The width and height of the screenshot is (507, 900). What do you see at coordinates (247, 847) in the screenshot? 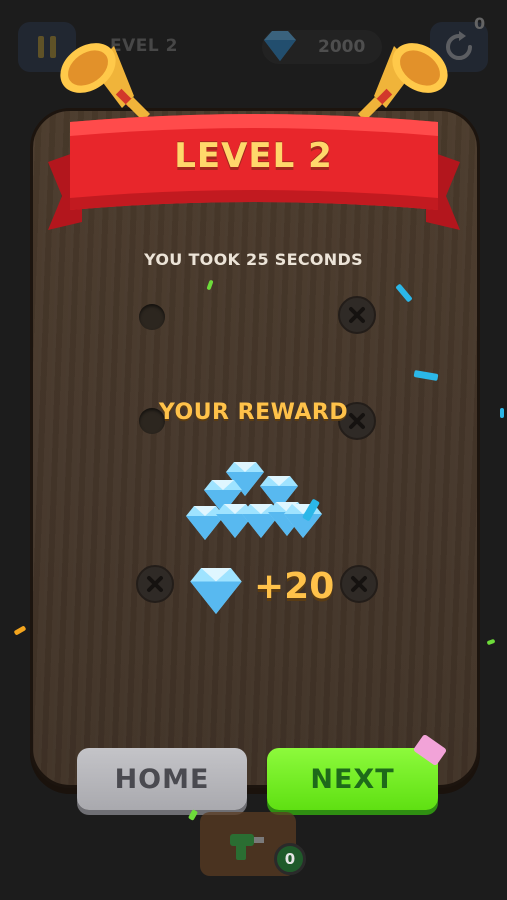
I see `drill-icon` at bounding box center [247, 847].